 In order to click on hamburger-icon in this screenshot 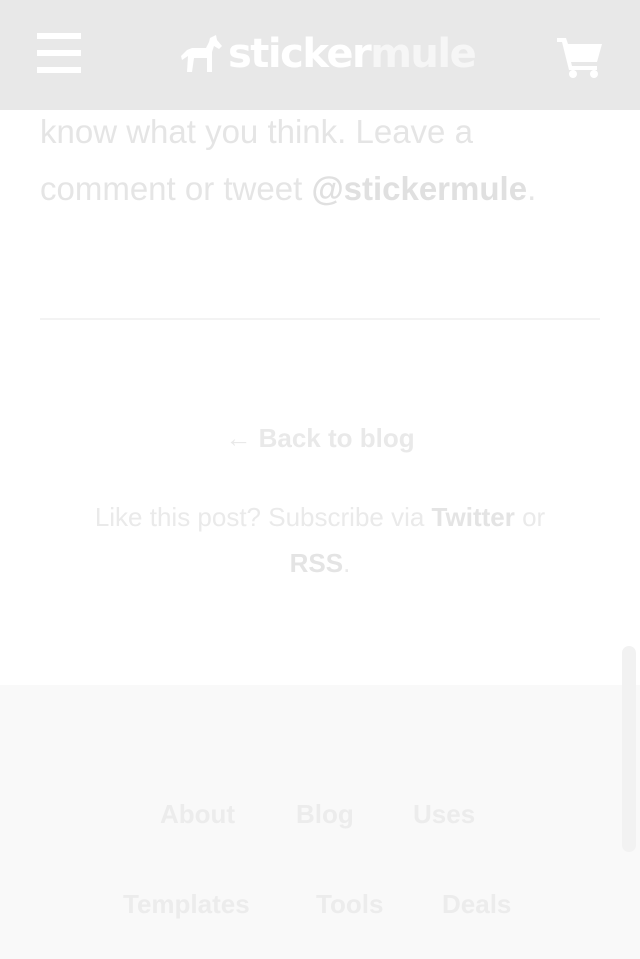, I will do `click(59, 53)`.